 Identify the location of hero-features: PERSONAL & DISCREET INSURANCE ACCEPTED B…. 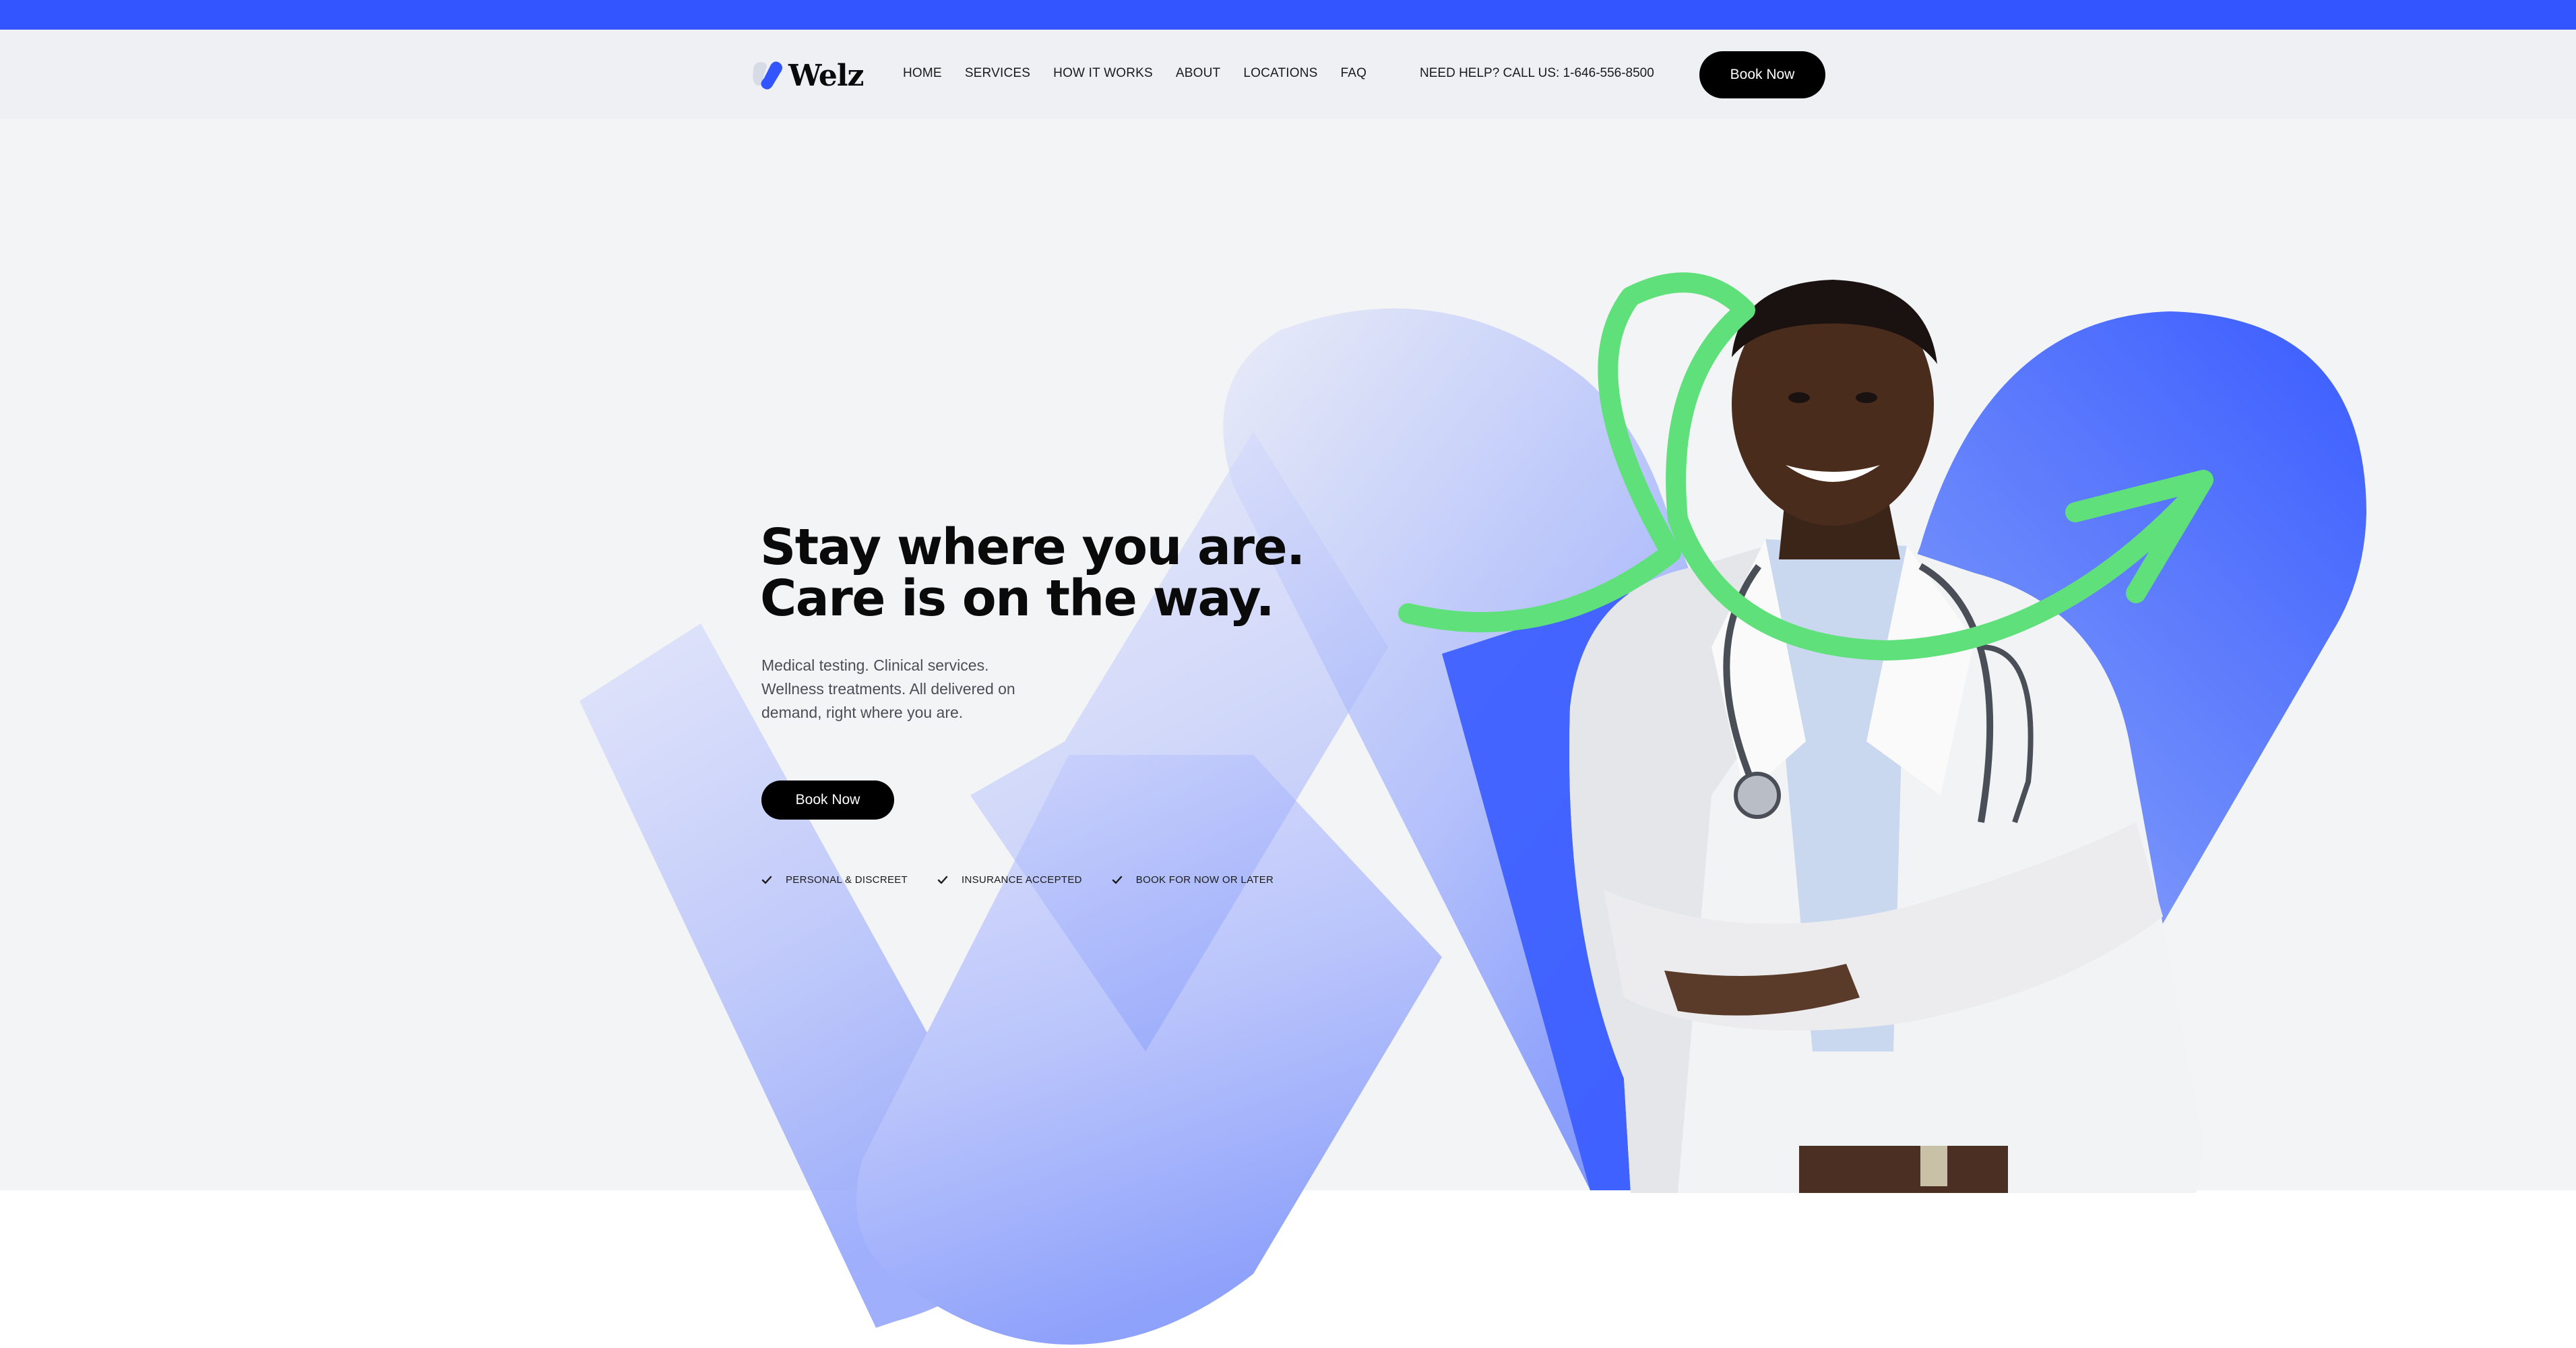
(1032, 880).